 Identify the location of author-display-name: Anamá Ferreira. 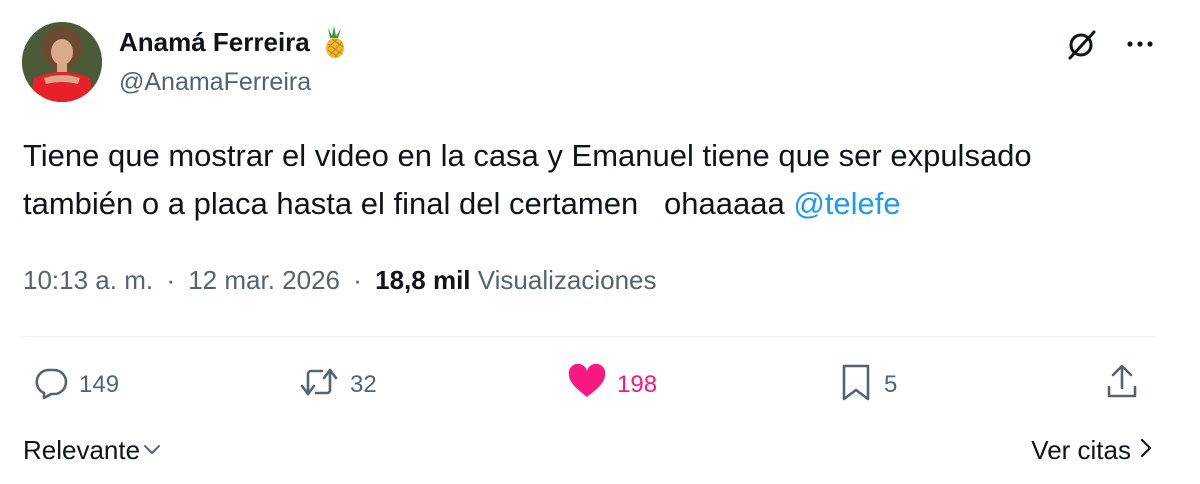
(214, 42).